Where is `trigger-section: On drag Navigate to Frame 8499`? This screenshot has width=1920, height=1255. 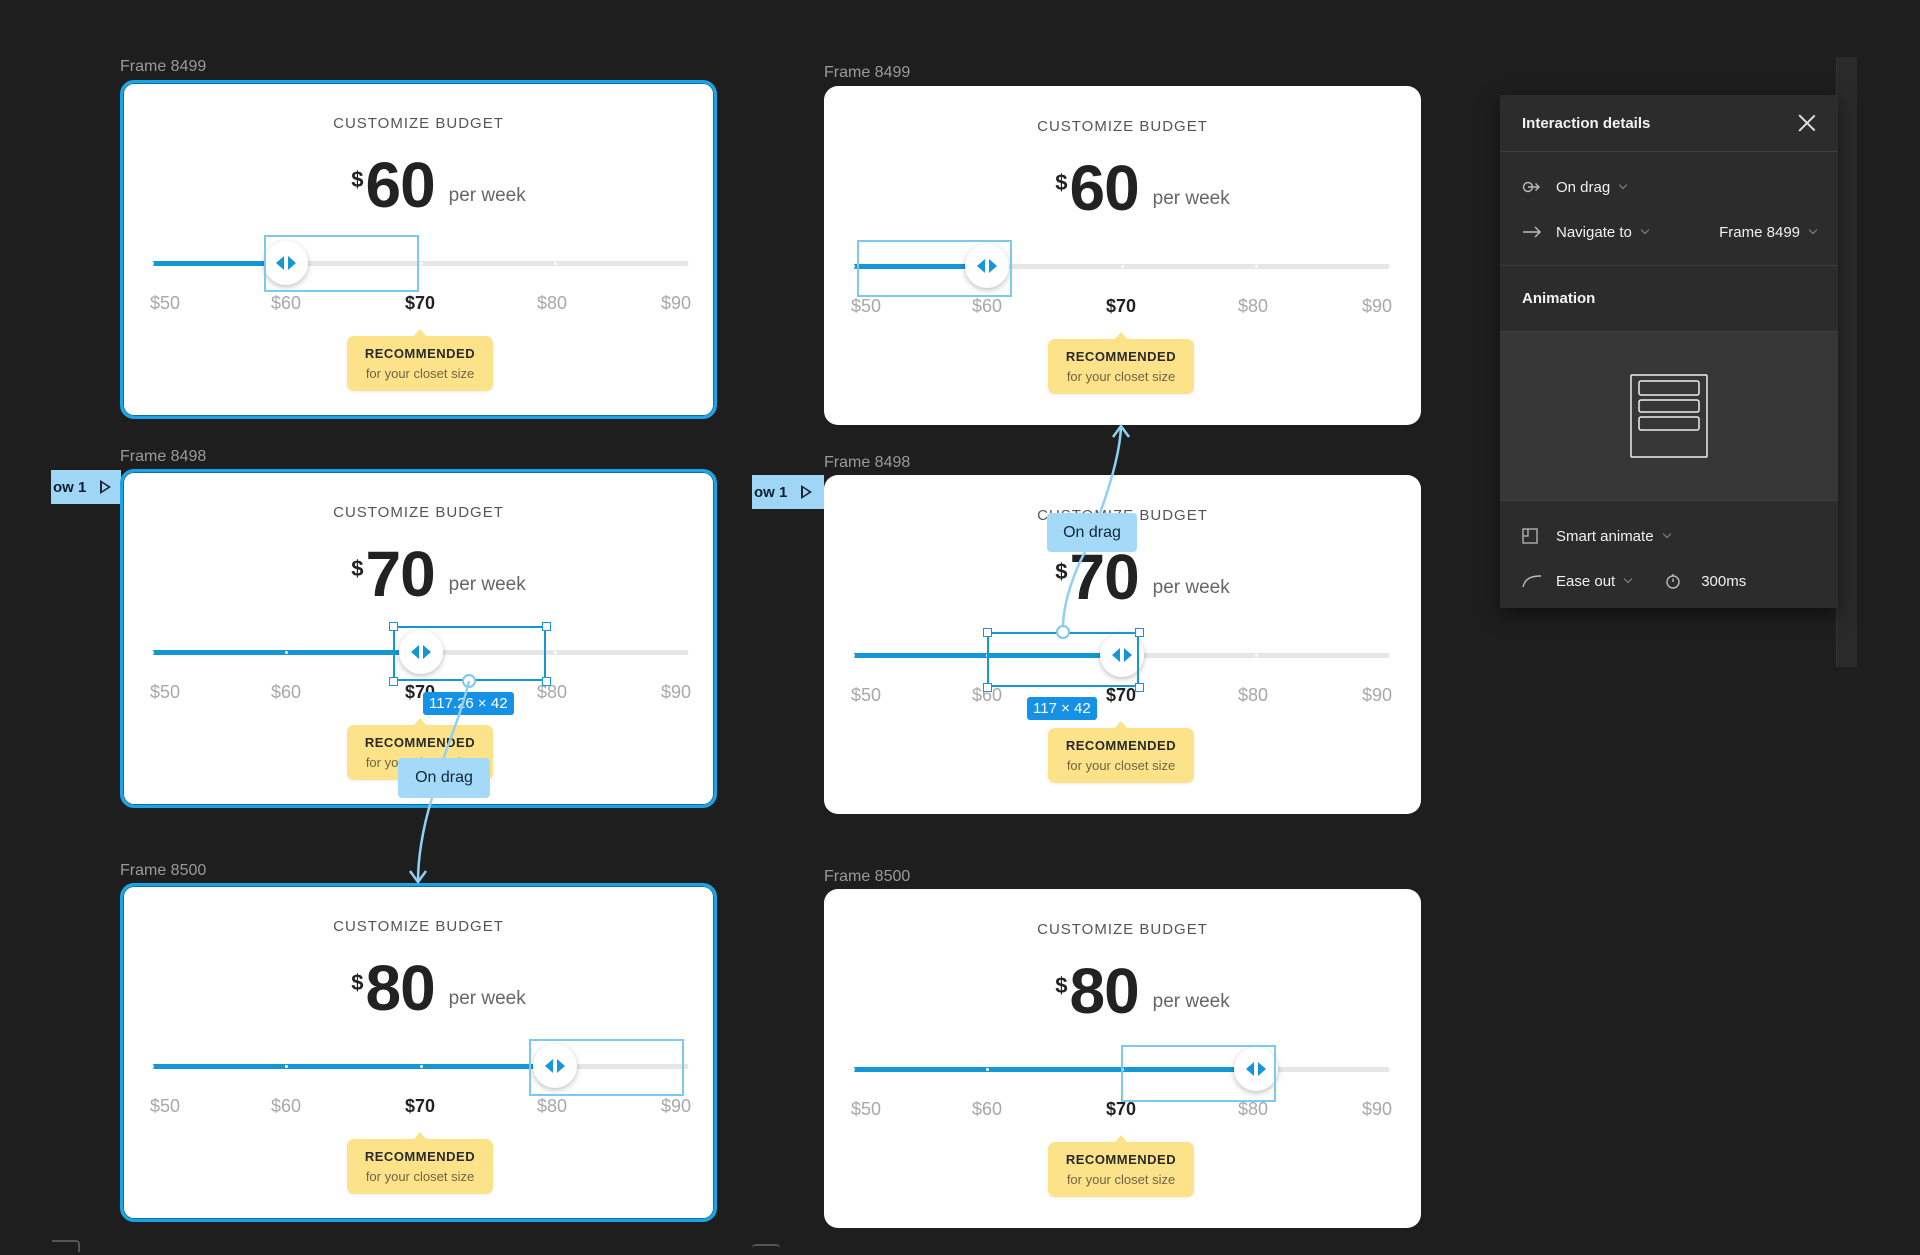
trigger-section: On drag Navigate to Frame 8499 is located at coordinates (1669, 209).